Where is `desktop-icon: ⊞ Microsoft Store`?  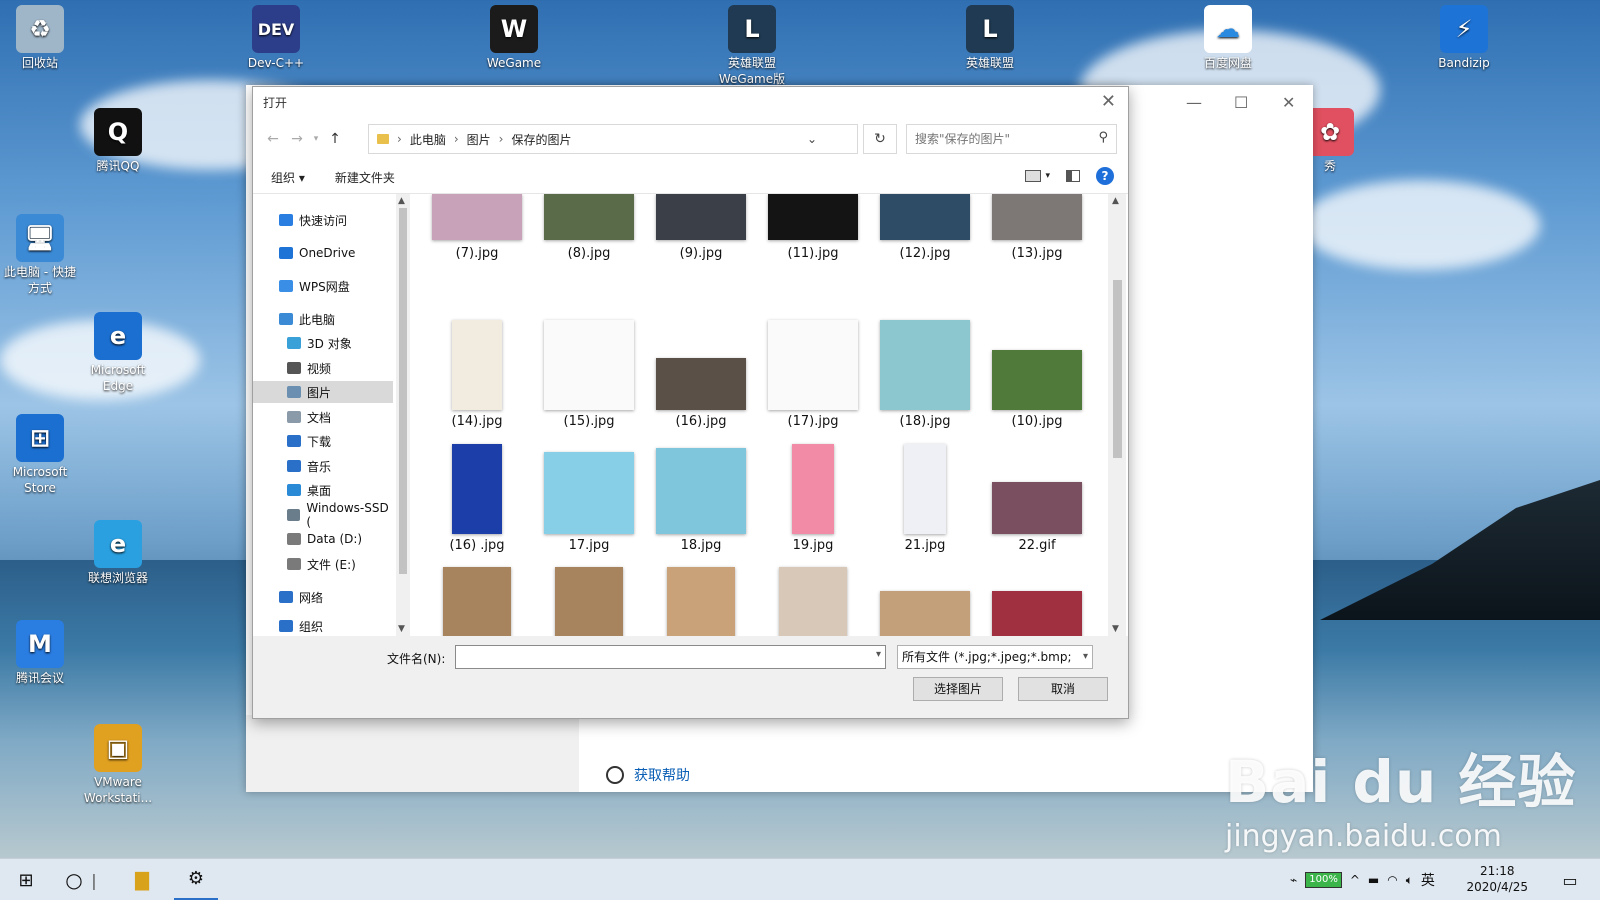 desktop-icon: ⊞ Microsoft Store is located at coordinates (40, 455).